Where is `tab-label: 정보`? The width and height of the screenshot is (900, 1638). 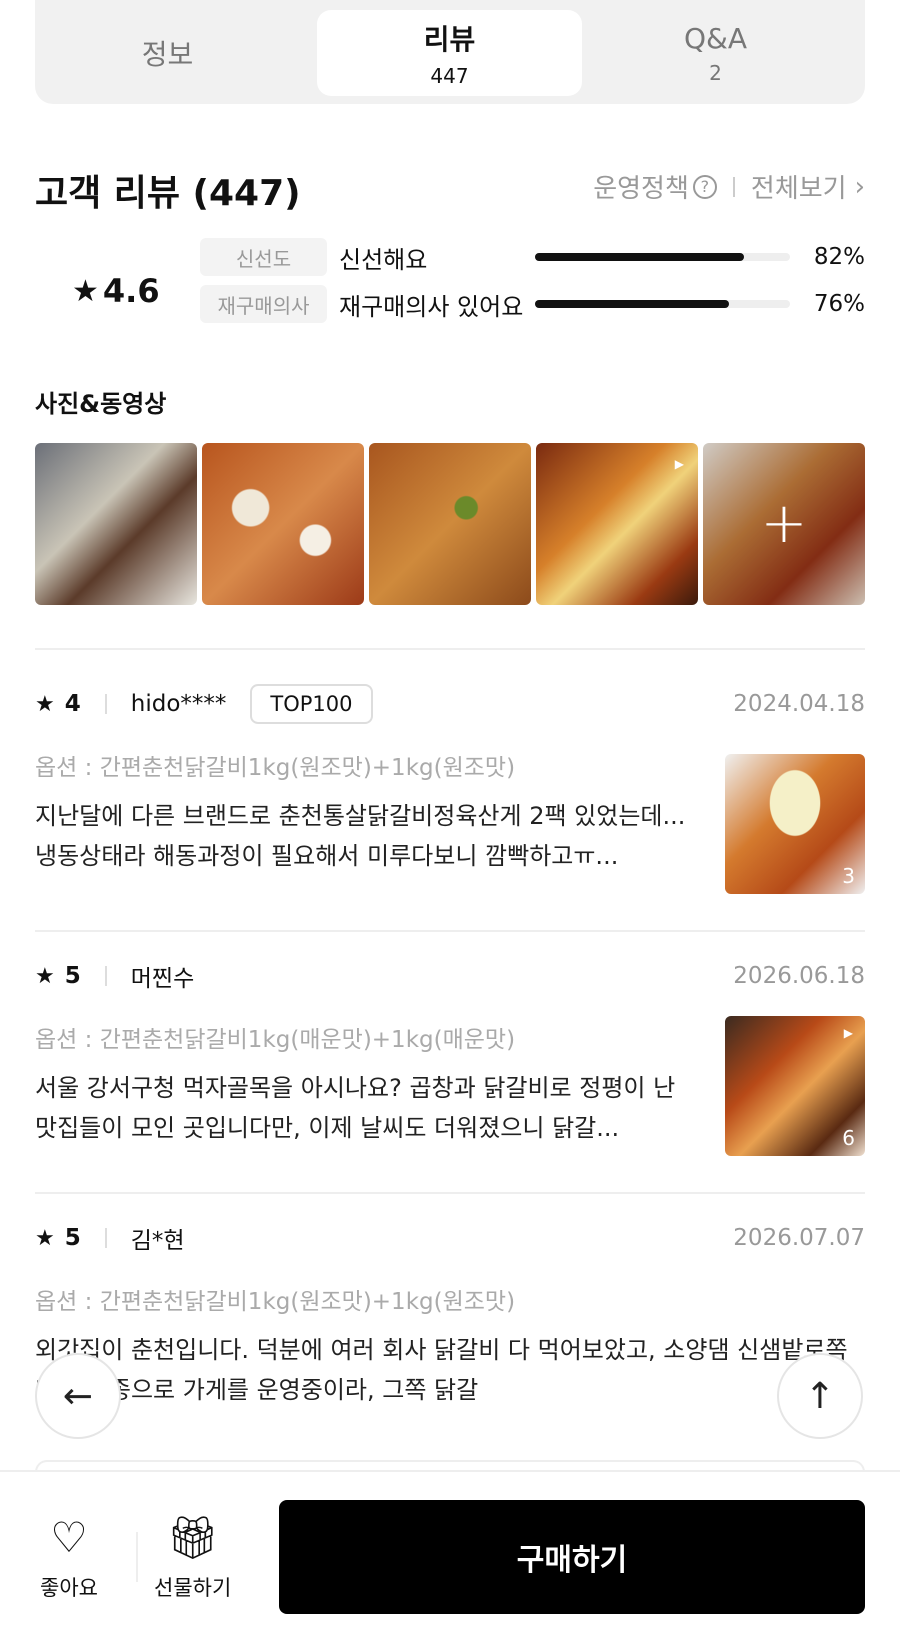
tab-label: 정보 is located at coordinates (167, 54).